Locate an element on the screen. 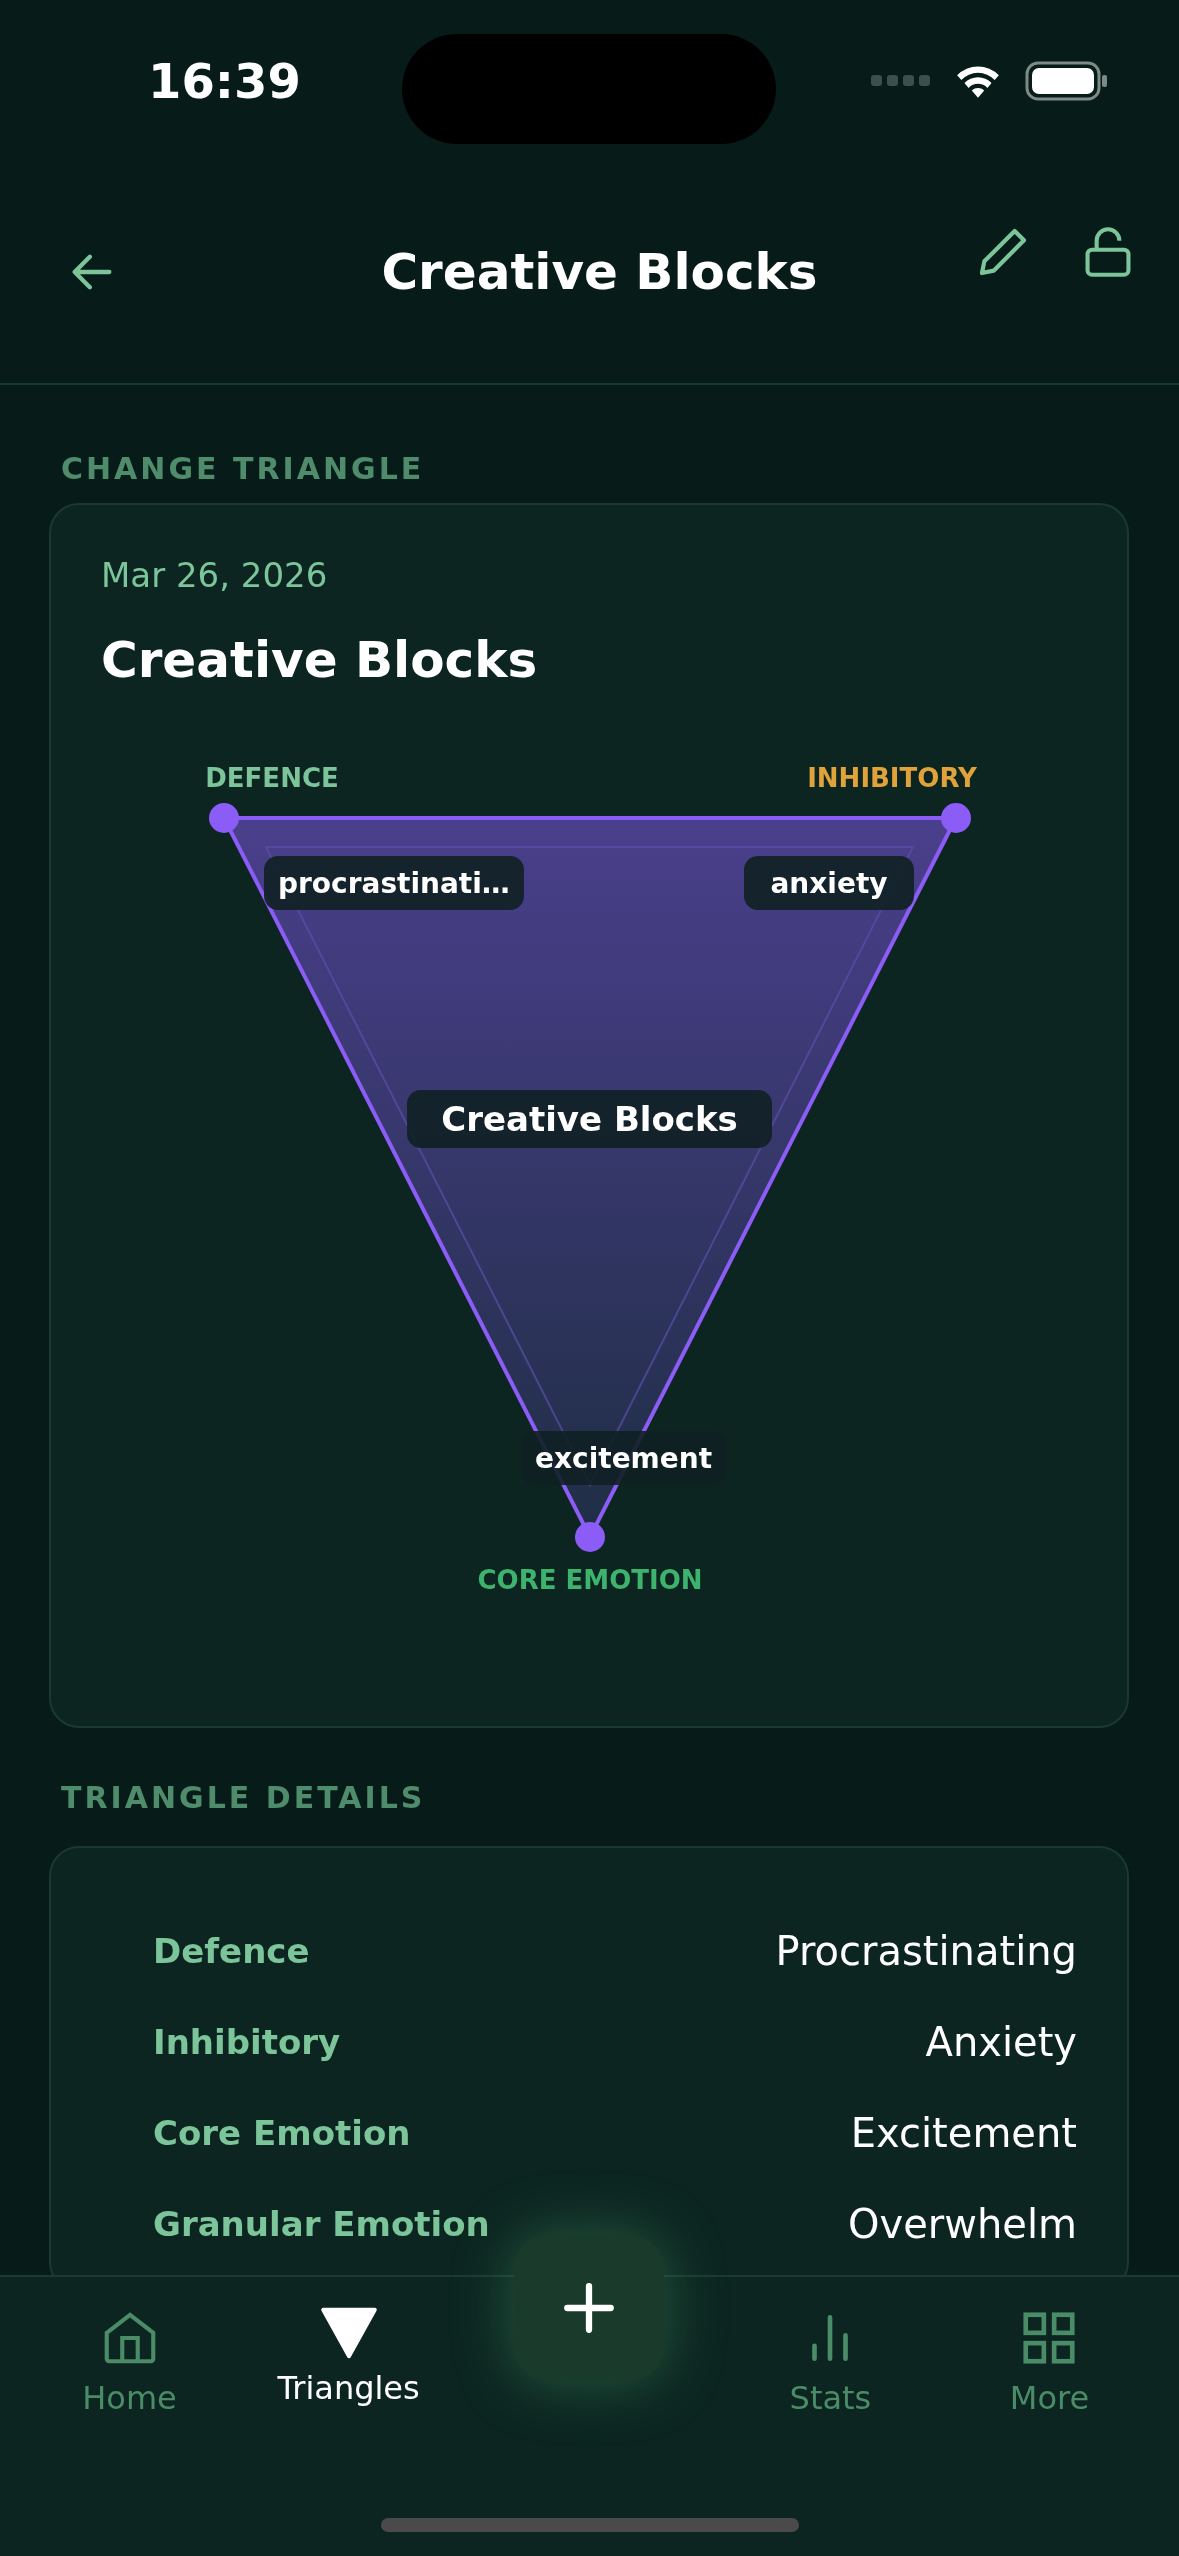 This screenshot has height=2556, width=1179. emotion-chip: anxiety is located at coordinates (829, 883).